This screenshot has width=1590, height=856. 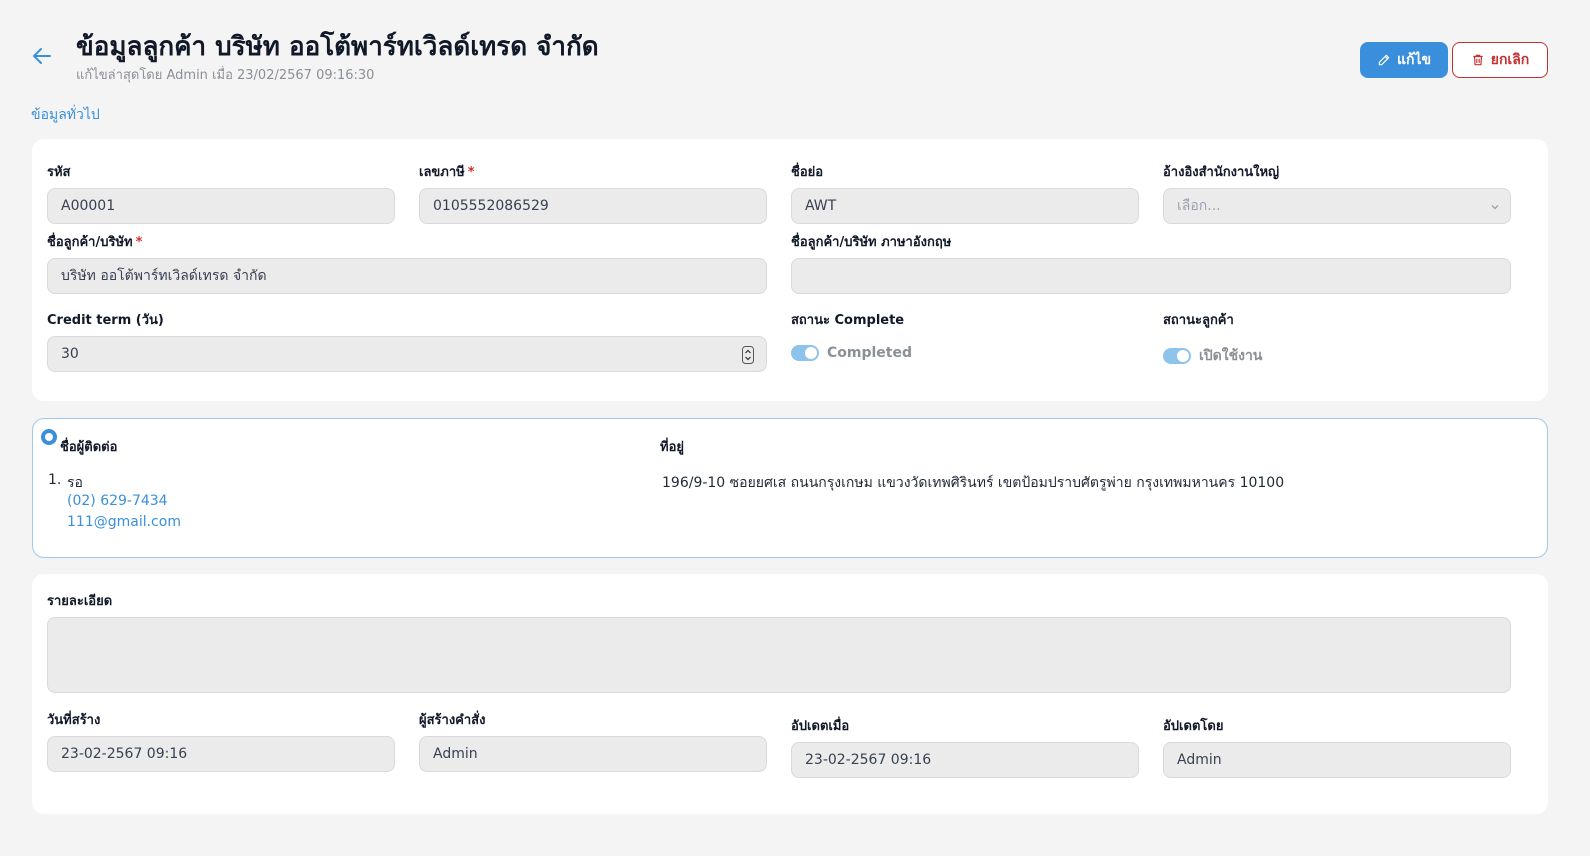 I want to click on code-field: A00001, so click(x=221, y=206).